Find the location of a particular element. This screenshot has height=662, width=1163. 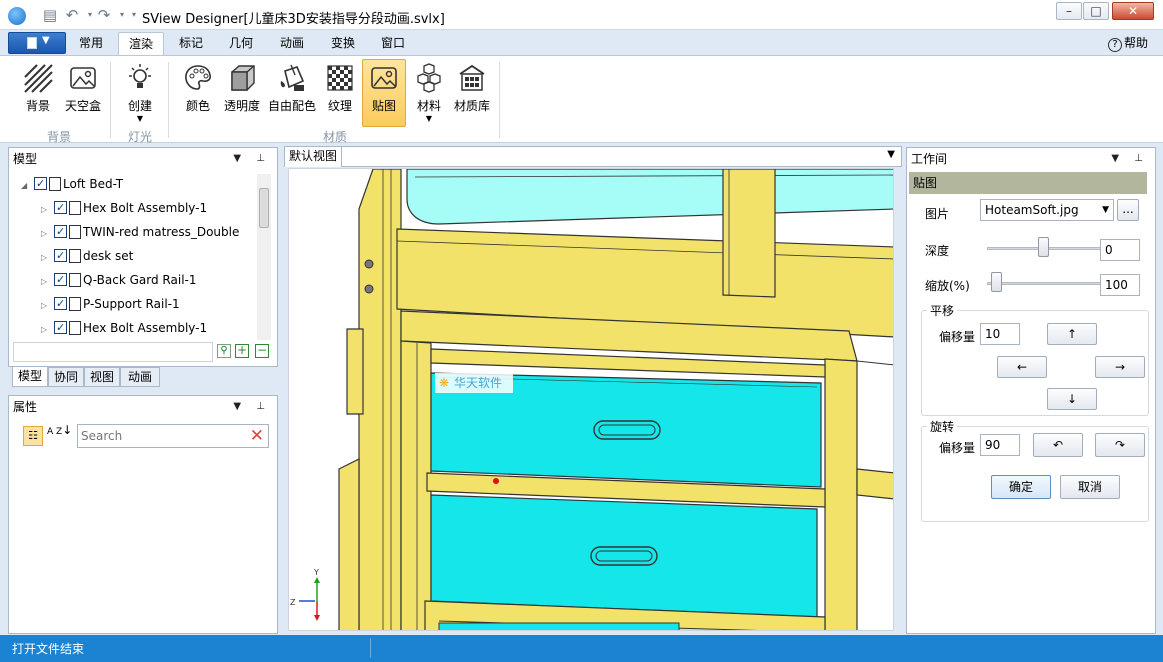

pan-down-button: ↓ is located at coordinates (1072, 399).